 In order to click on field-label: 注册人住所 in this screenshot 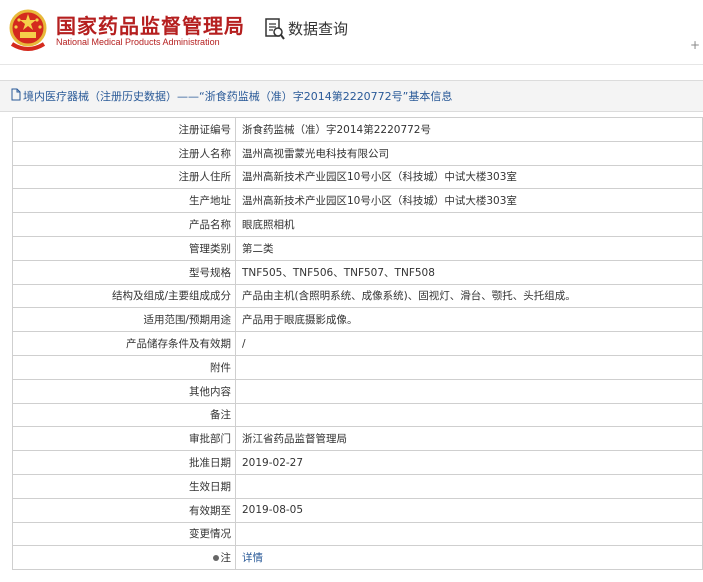, I will do `click(124, 177)`.